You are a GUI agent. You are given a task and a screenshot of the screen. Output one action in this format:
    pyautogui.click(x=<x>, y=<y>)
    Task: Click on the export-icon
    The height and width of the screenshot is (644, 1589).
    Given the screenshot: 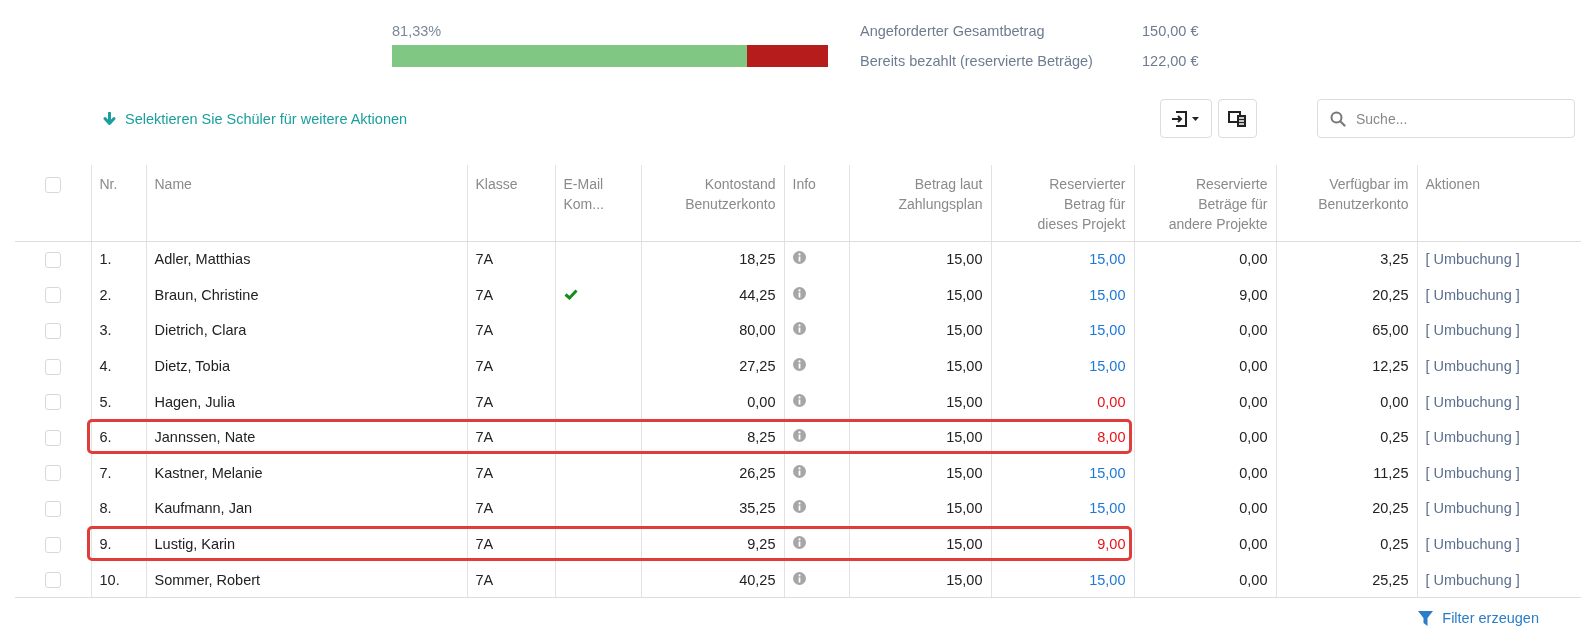 What is the action you would take?
    pyautogui.click(x=1186, y=118)
    